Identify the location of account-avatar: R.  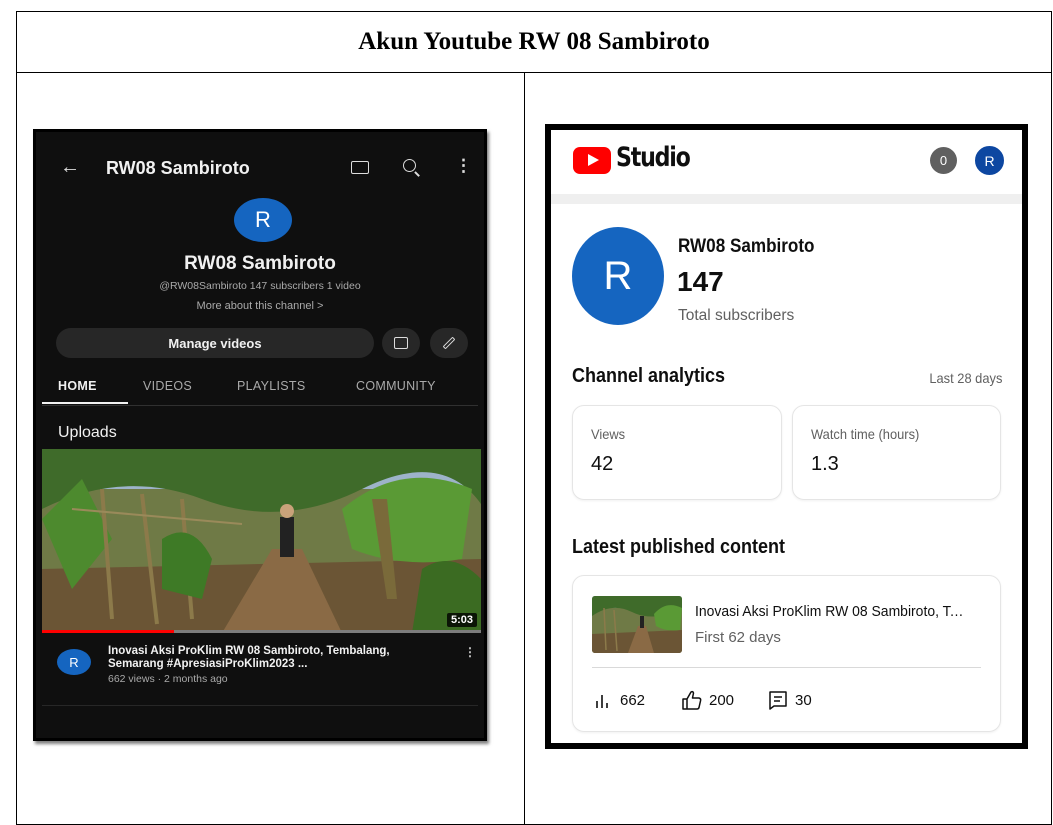
(989, 160).